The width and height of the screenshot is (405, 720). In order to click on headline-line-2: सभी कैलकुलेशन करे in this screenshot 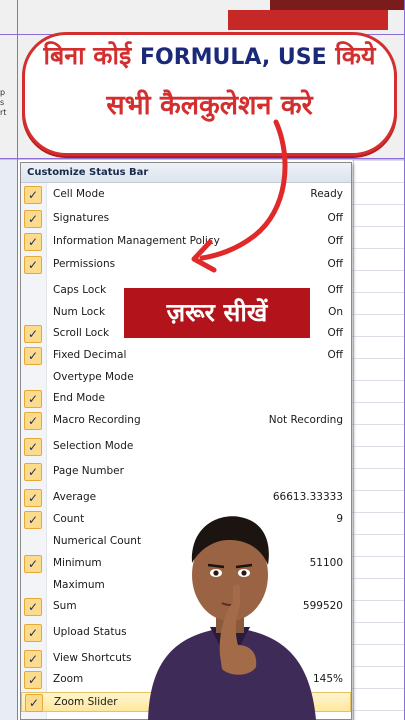, I will do `click(209, 105)`.